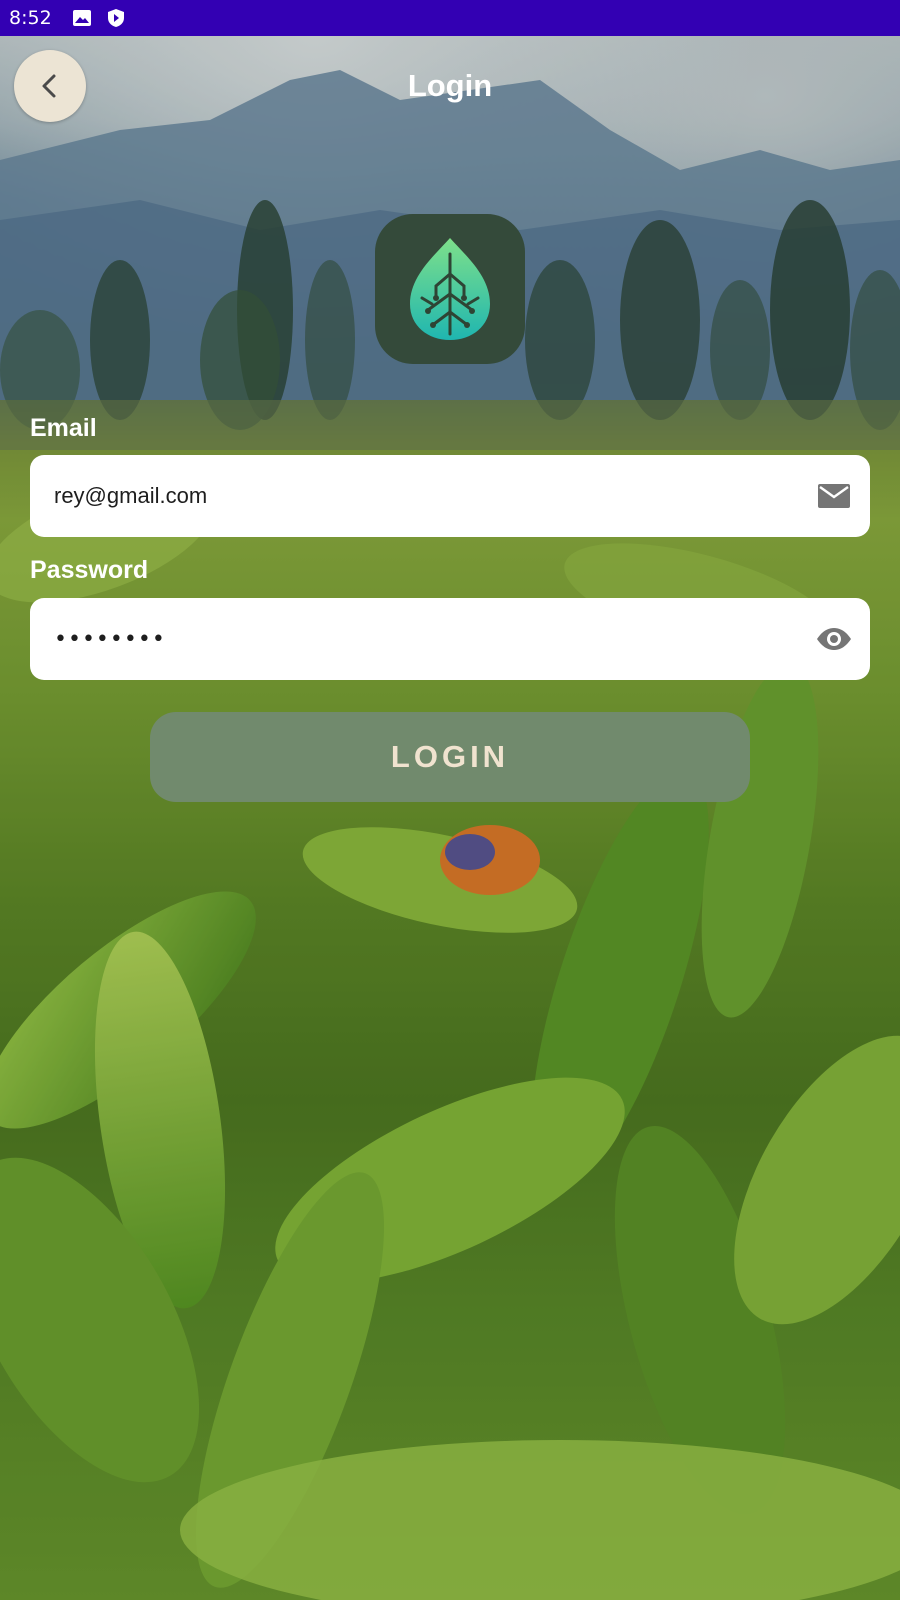 This screenshot has width=900, height=1600. I want to click on status-time: 8:52, so click(30, 18).